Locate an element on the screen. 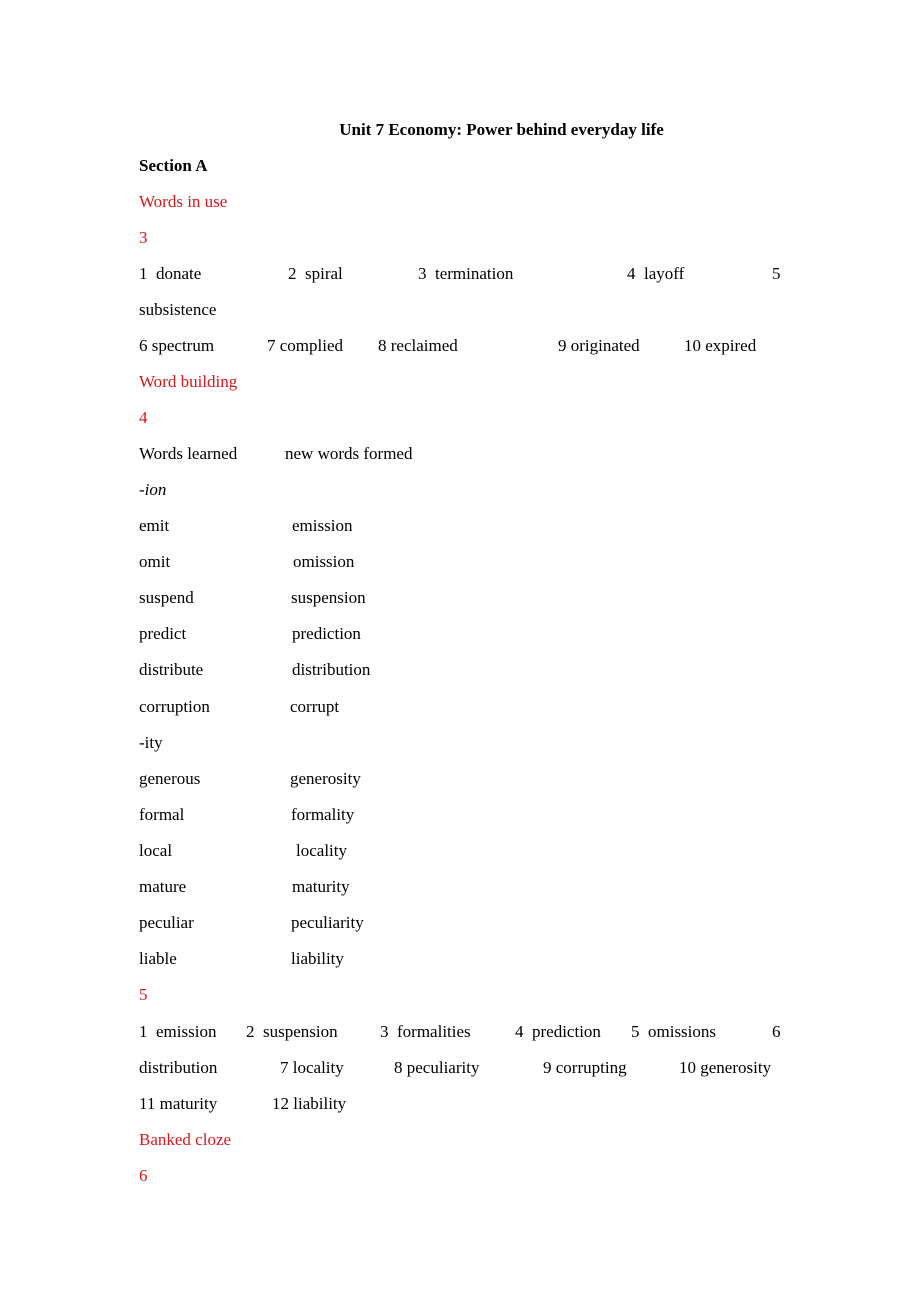 Image resolution: width=920 pixels, height=1302 pixels. exercise-number-5: 5 is located at coordinates (143, 994).